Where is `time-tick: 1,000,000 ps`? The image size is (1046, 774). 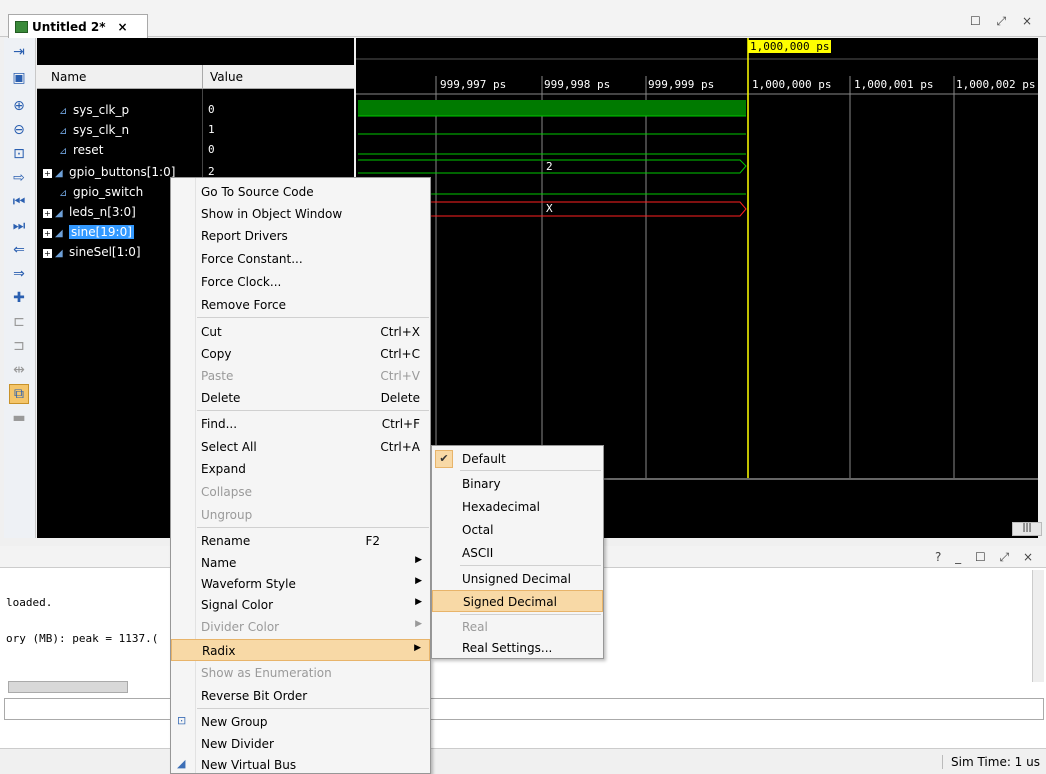 time-tick: 1,000,000 ps is located at coordinates (792, 84).